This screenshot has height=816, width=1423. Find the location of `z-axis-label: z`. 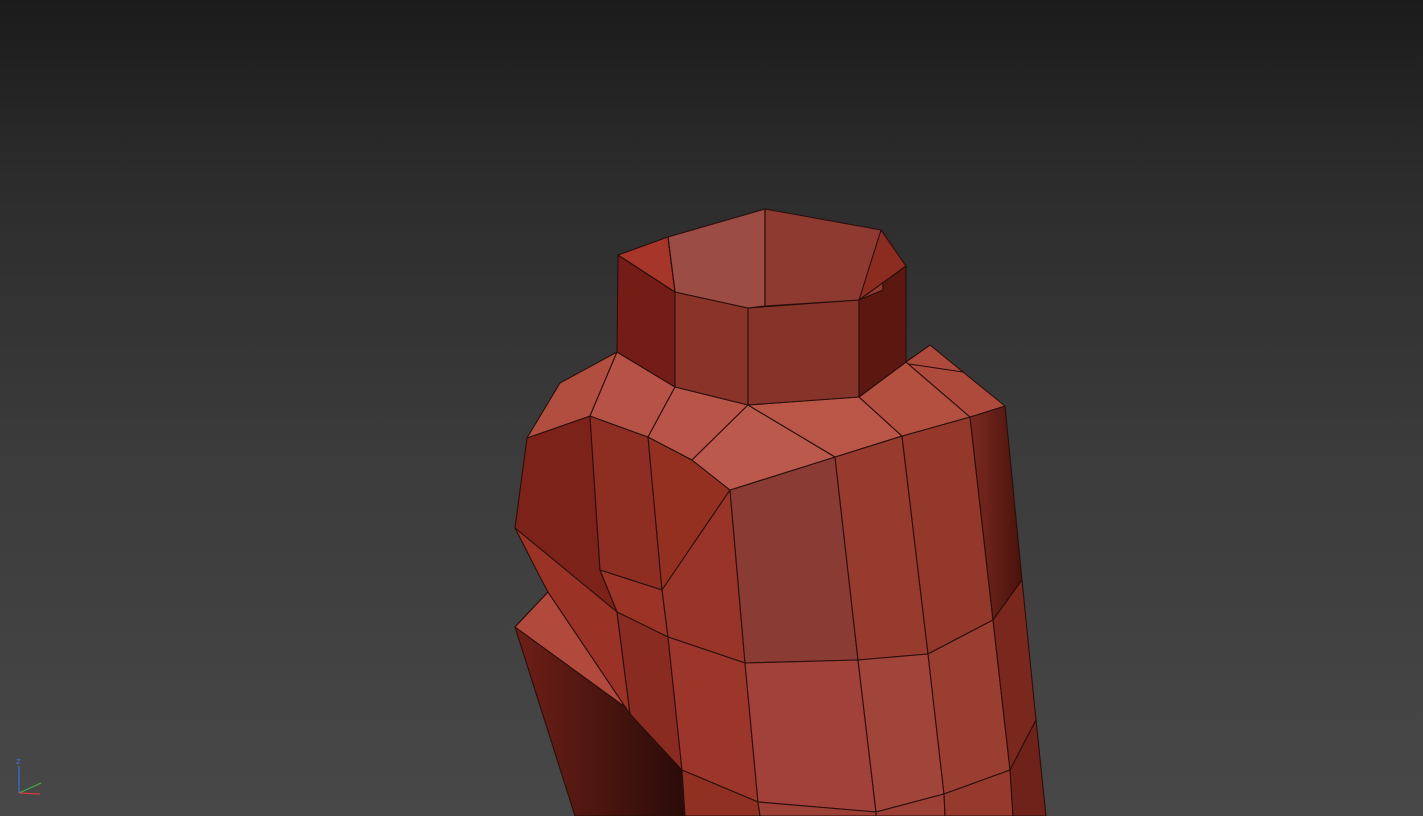

z-axis-label: z is located at coordinates (18, 762).